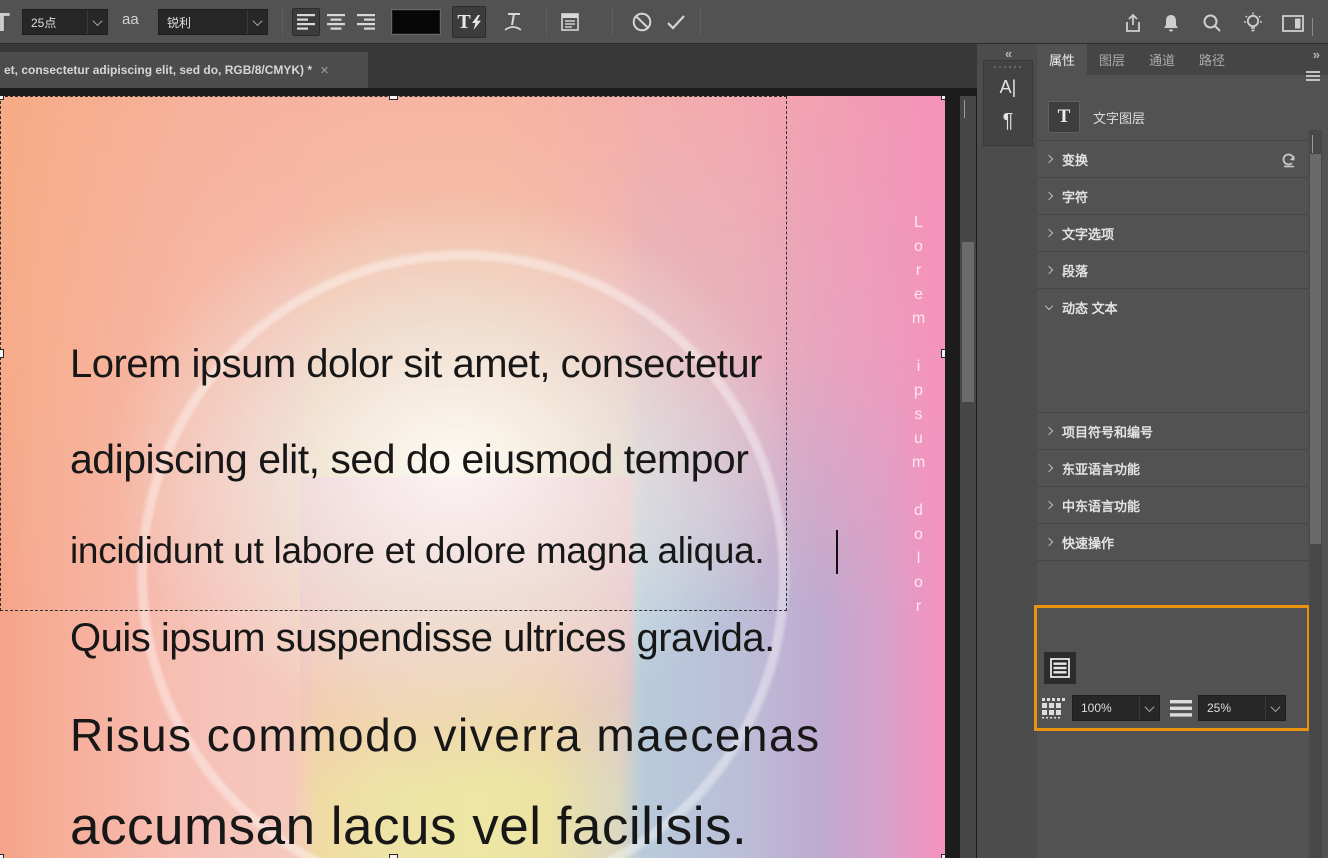 This screenshot has width=1328, height=858. What do you see at coordinates (1174, 232) in the screenshot?
I see `section-type-options: 文字选项` at bounding box center [1174, 232].